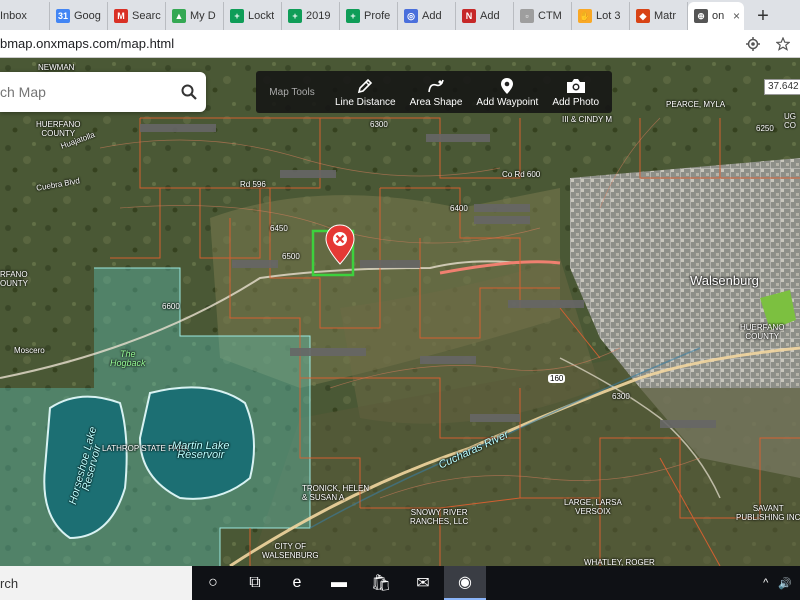  Describe the element at coordinates (365, 92) in the screenshot. I see `line-distance-tool: Line Distance` at that location.